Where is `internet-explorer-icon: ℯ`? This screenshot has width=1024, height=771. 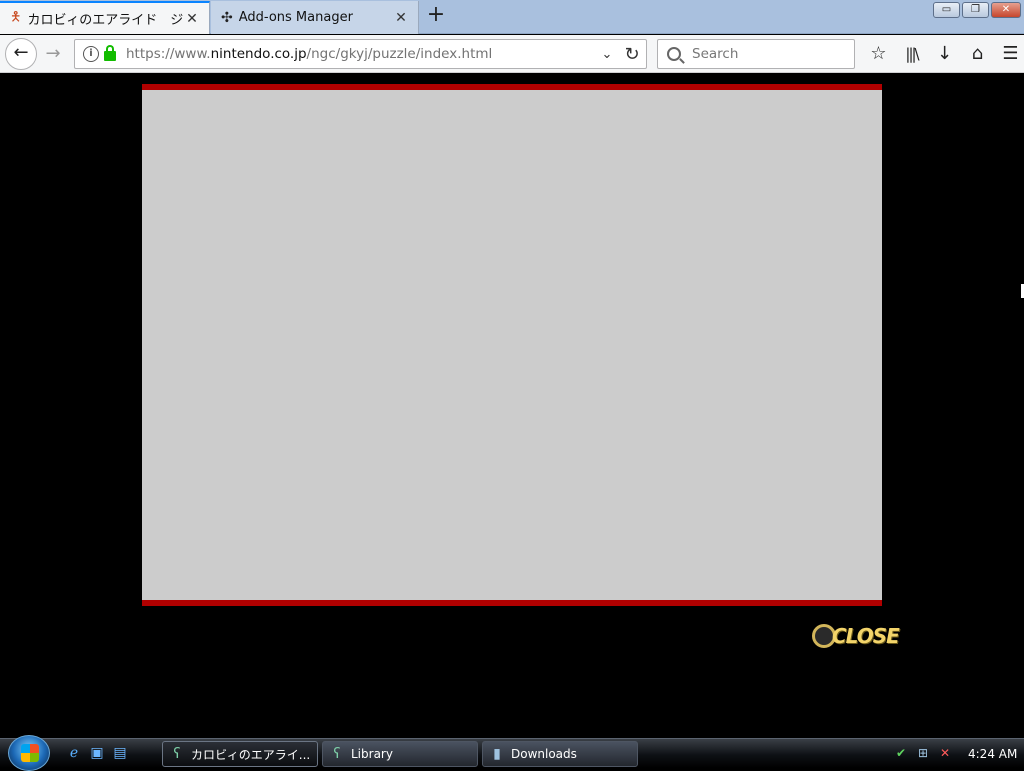 internet-explorer-icon: ℯ is located at coordinates (74, 754).